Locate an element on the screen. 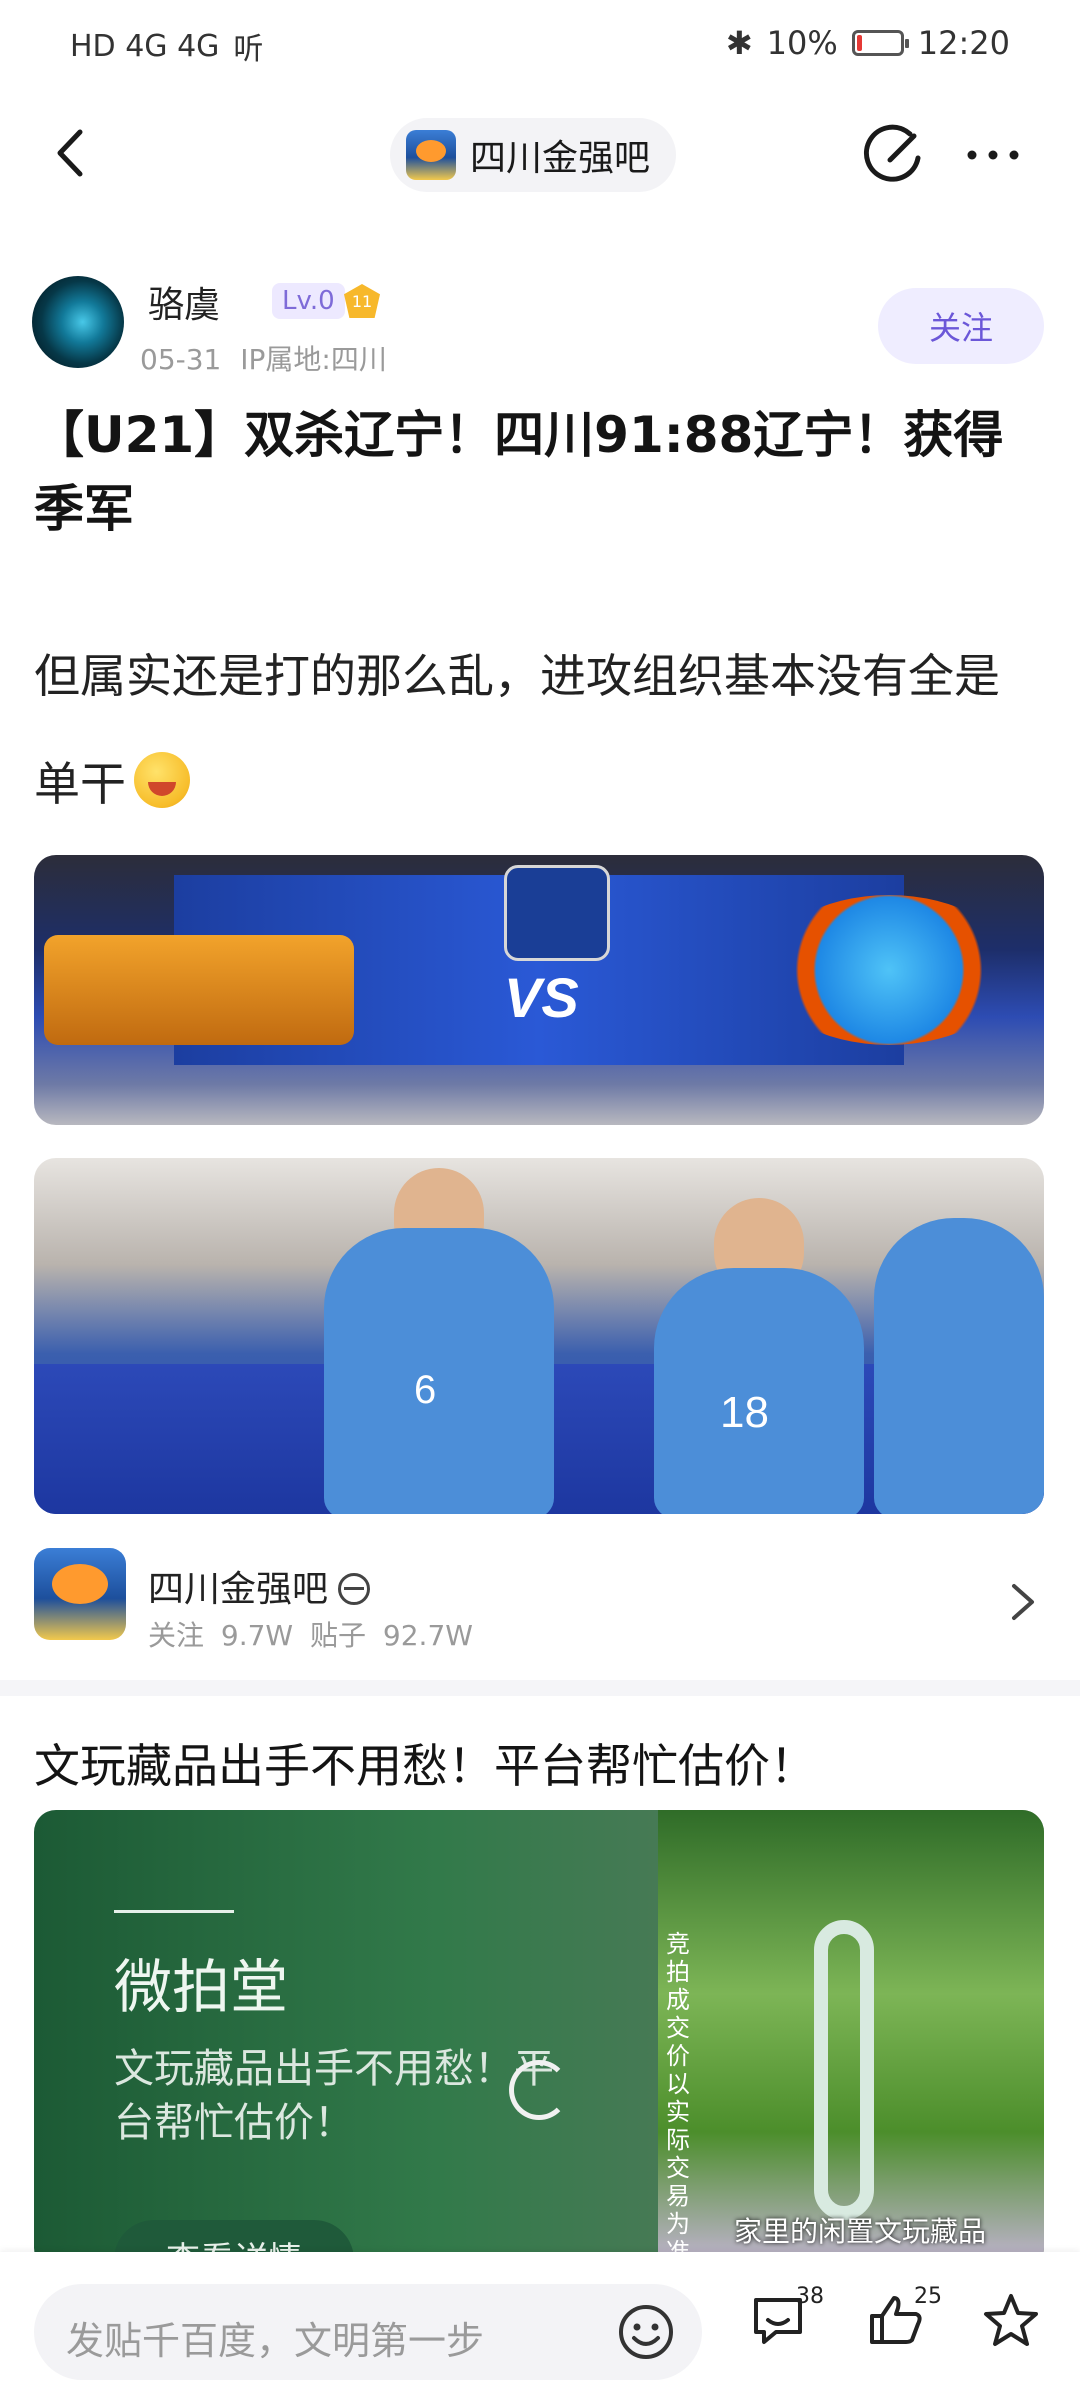 This screenshot has height=2400, width=1080. post-ip: IP属地:四川 is located at coordinates (313, 359).